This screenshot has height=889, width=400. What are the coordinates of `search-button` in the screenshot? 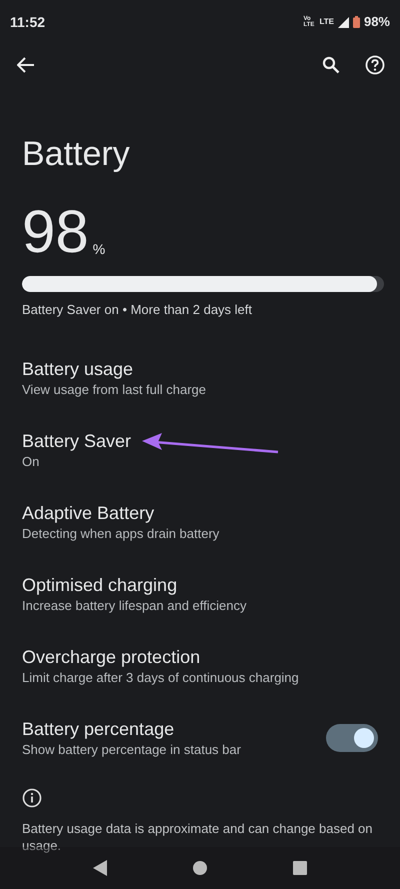 It's located at (331, 65).